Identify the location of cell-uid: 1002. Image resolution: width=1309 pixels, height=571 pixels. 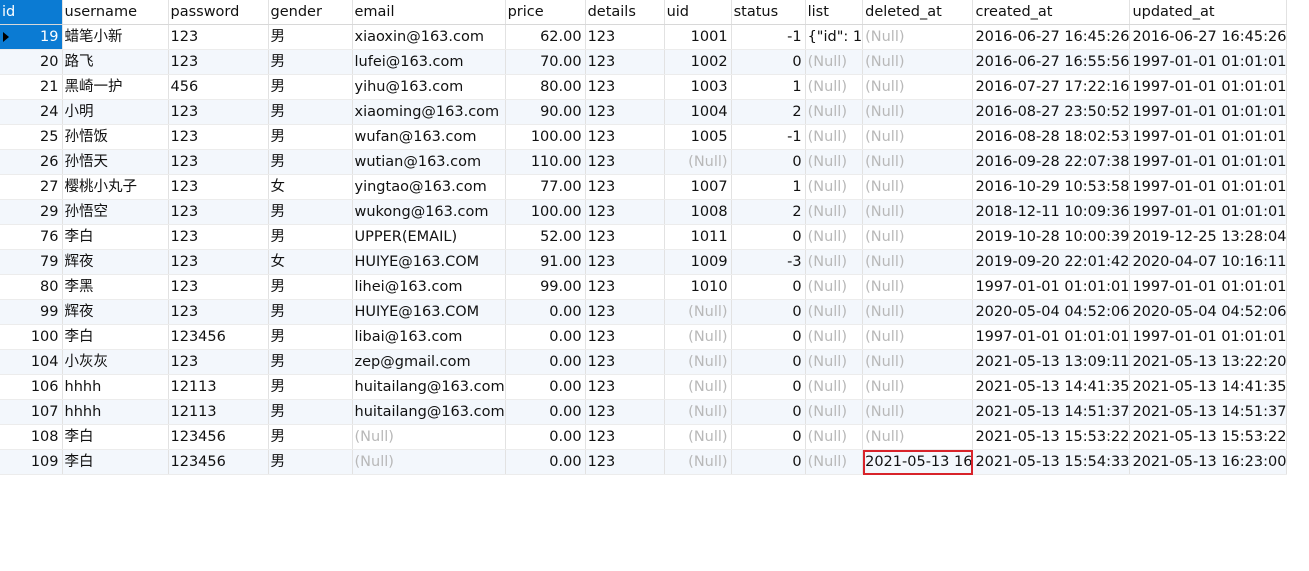
(698, 62).